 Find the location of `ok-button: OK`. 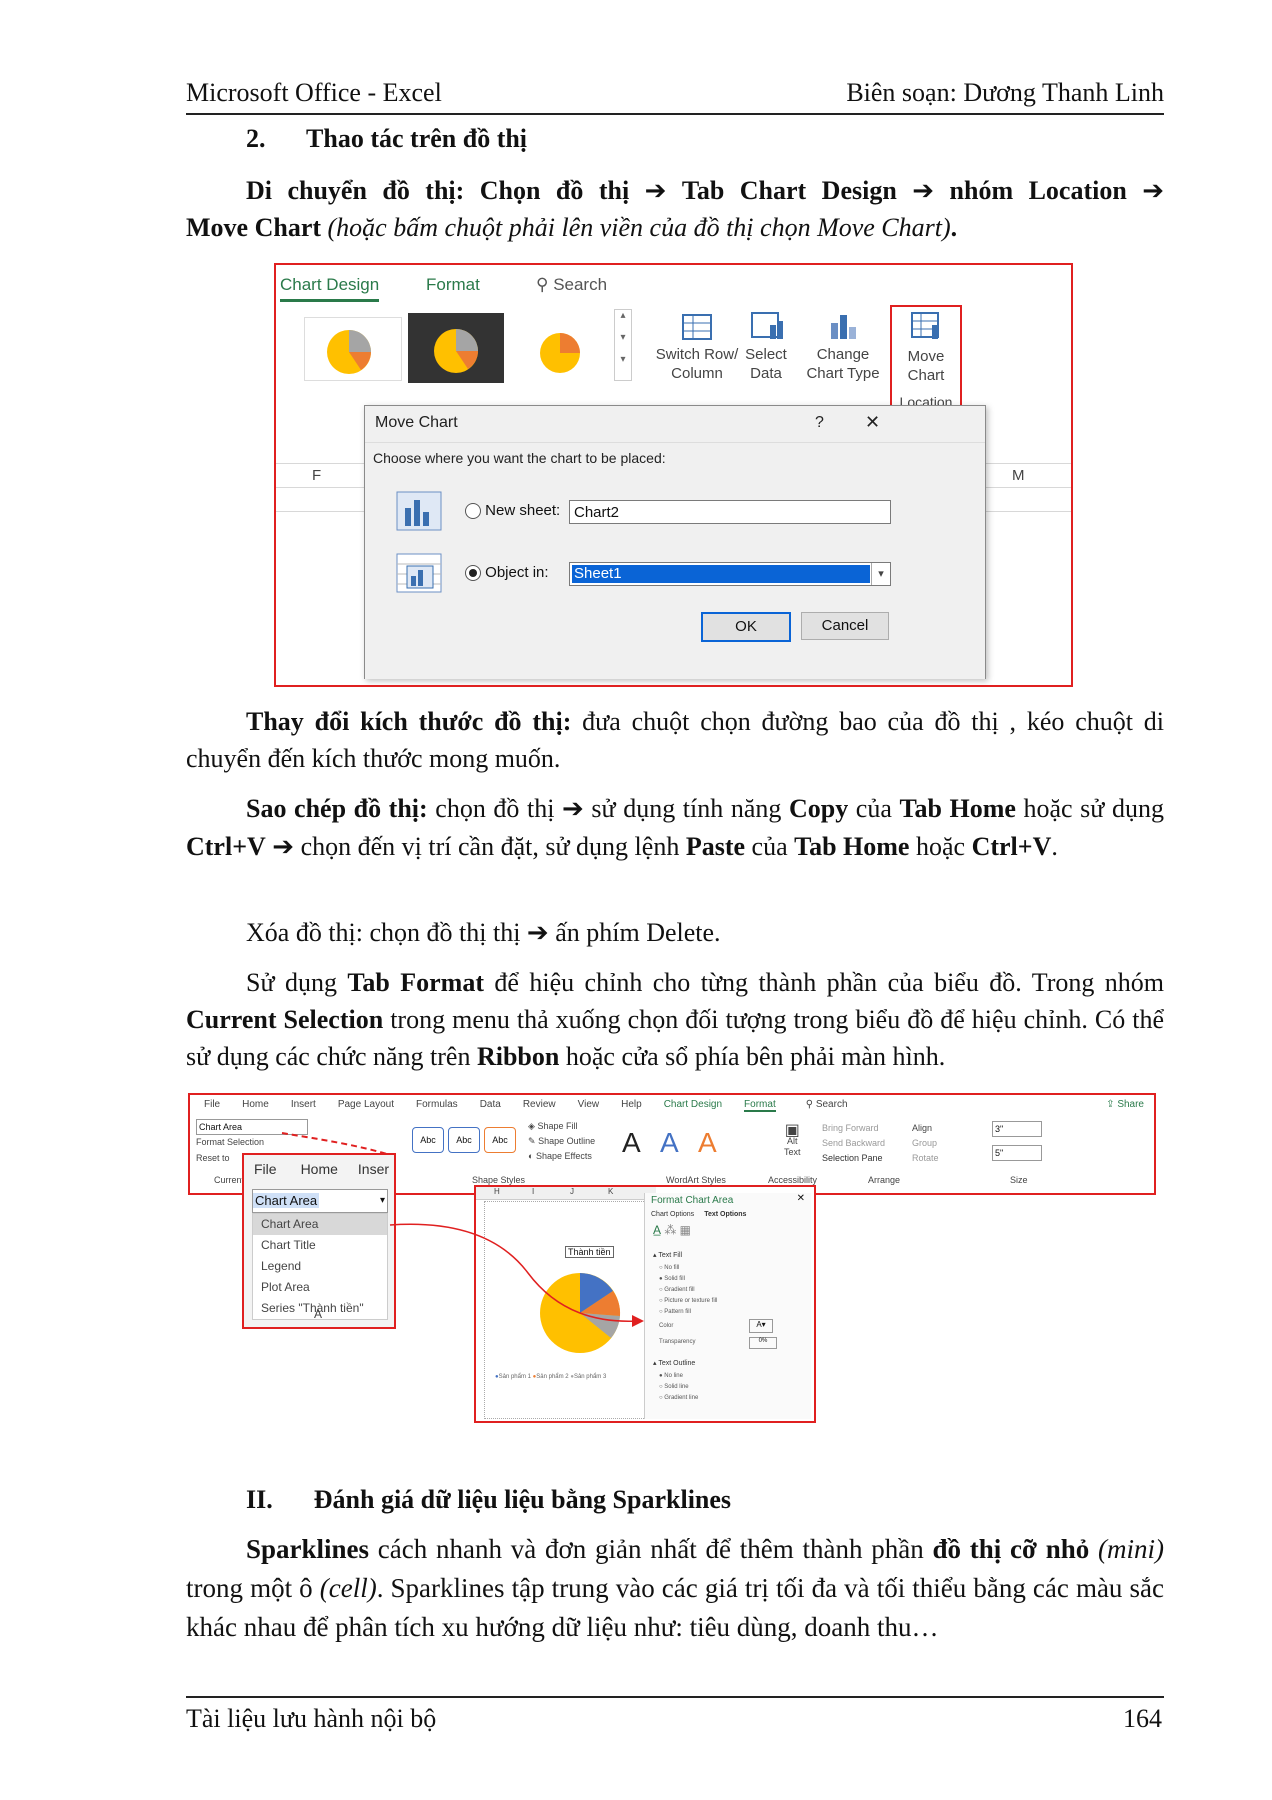

ok-button: OK is located at coordinates (746, 627).